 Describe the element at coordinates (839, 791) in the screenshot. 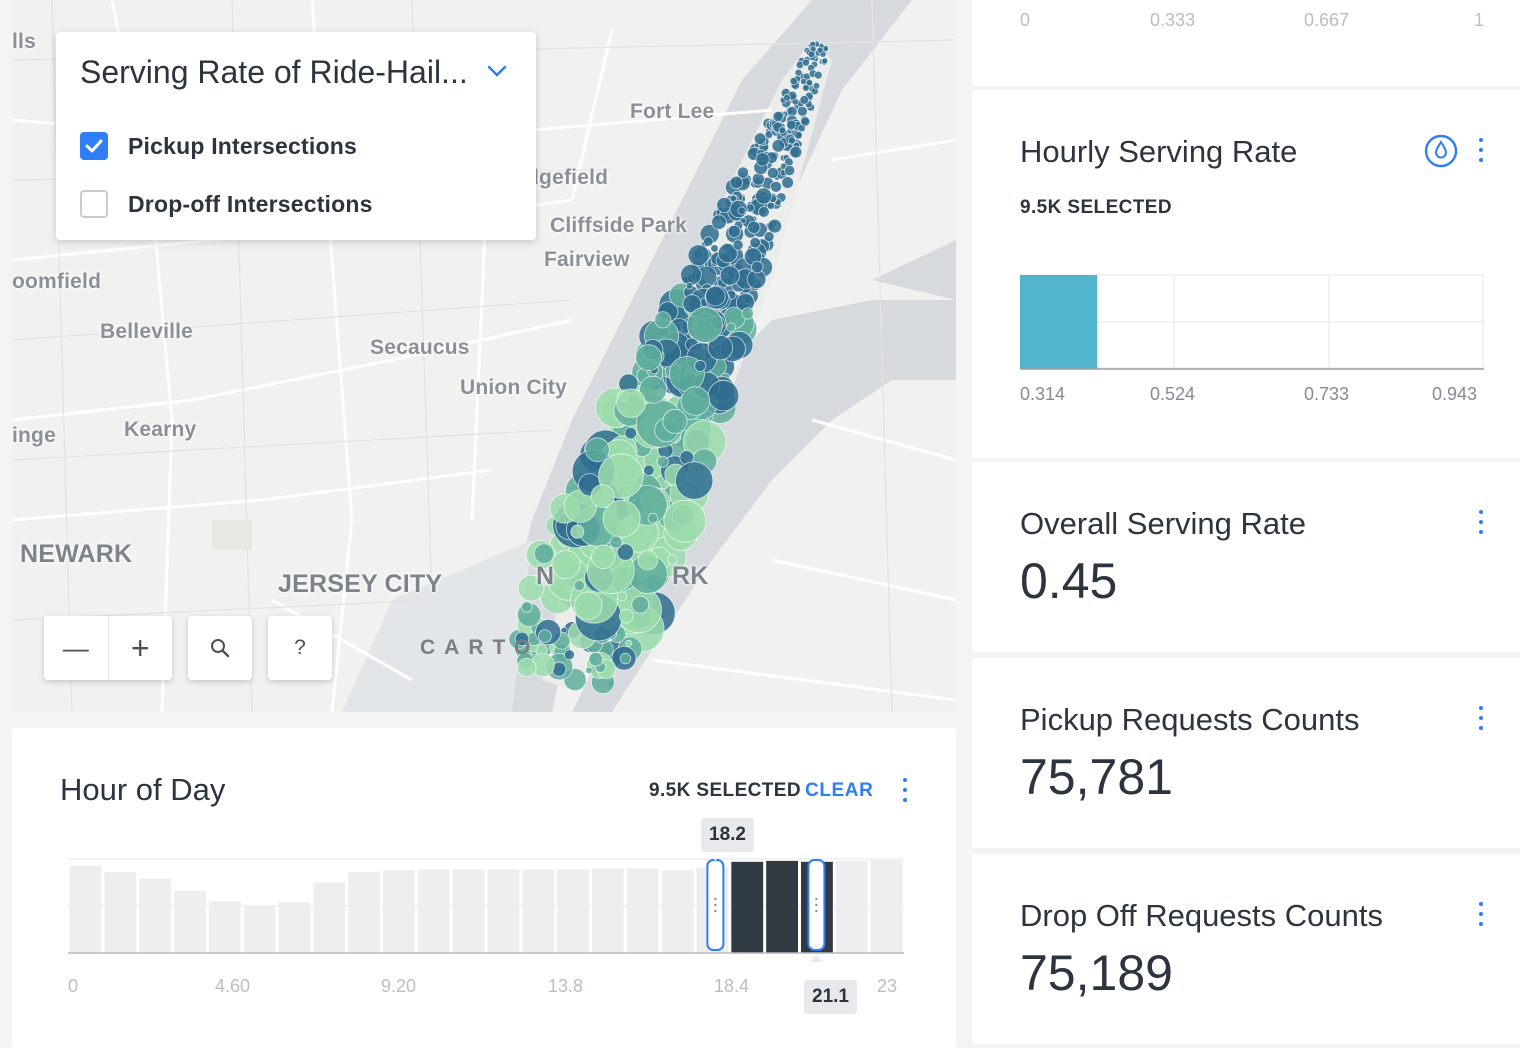

I see `clear-button: CLEAR` at that location.